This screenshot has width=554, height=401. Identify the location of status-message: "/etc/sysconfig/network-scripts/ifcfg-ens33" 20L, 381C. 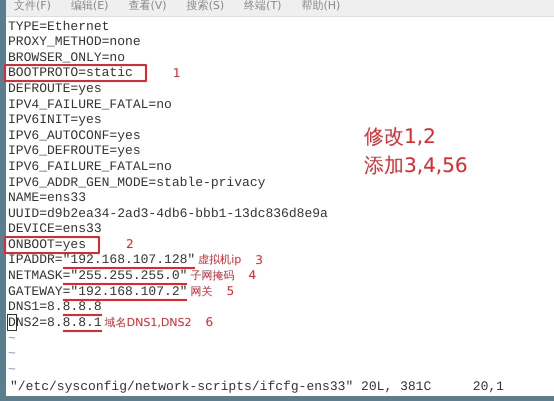
(221, 386).